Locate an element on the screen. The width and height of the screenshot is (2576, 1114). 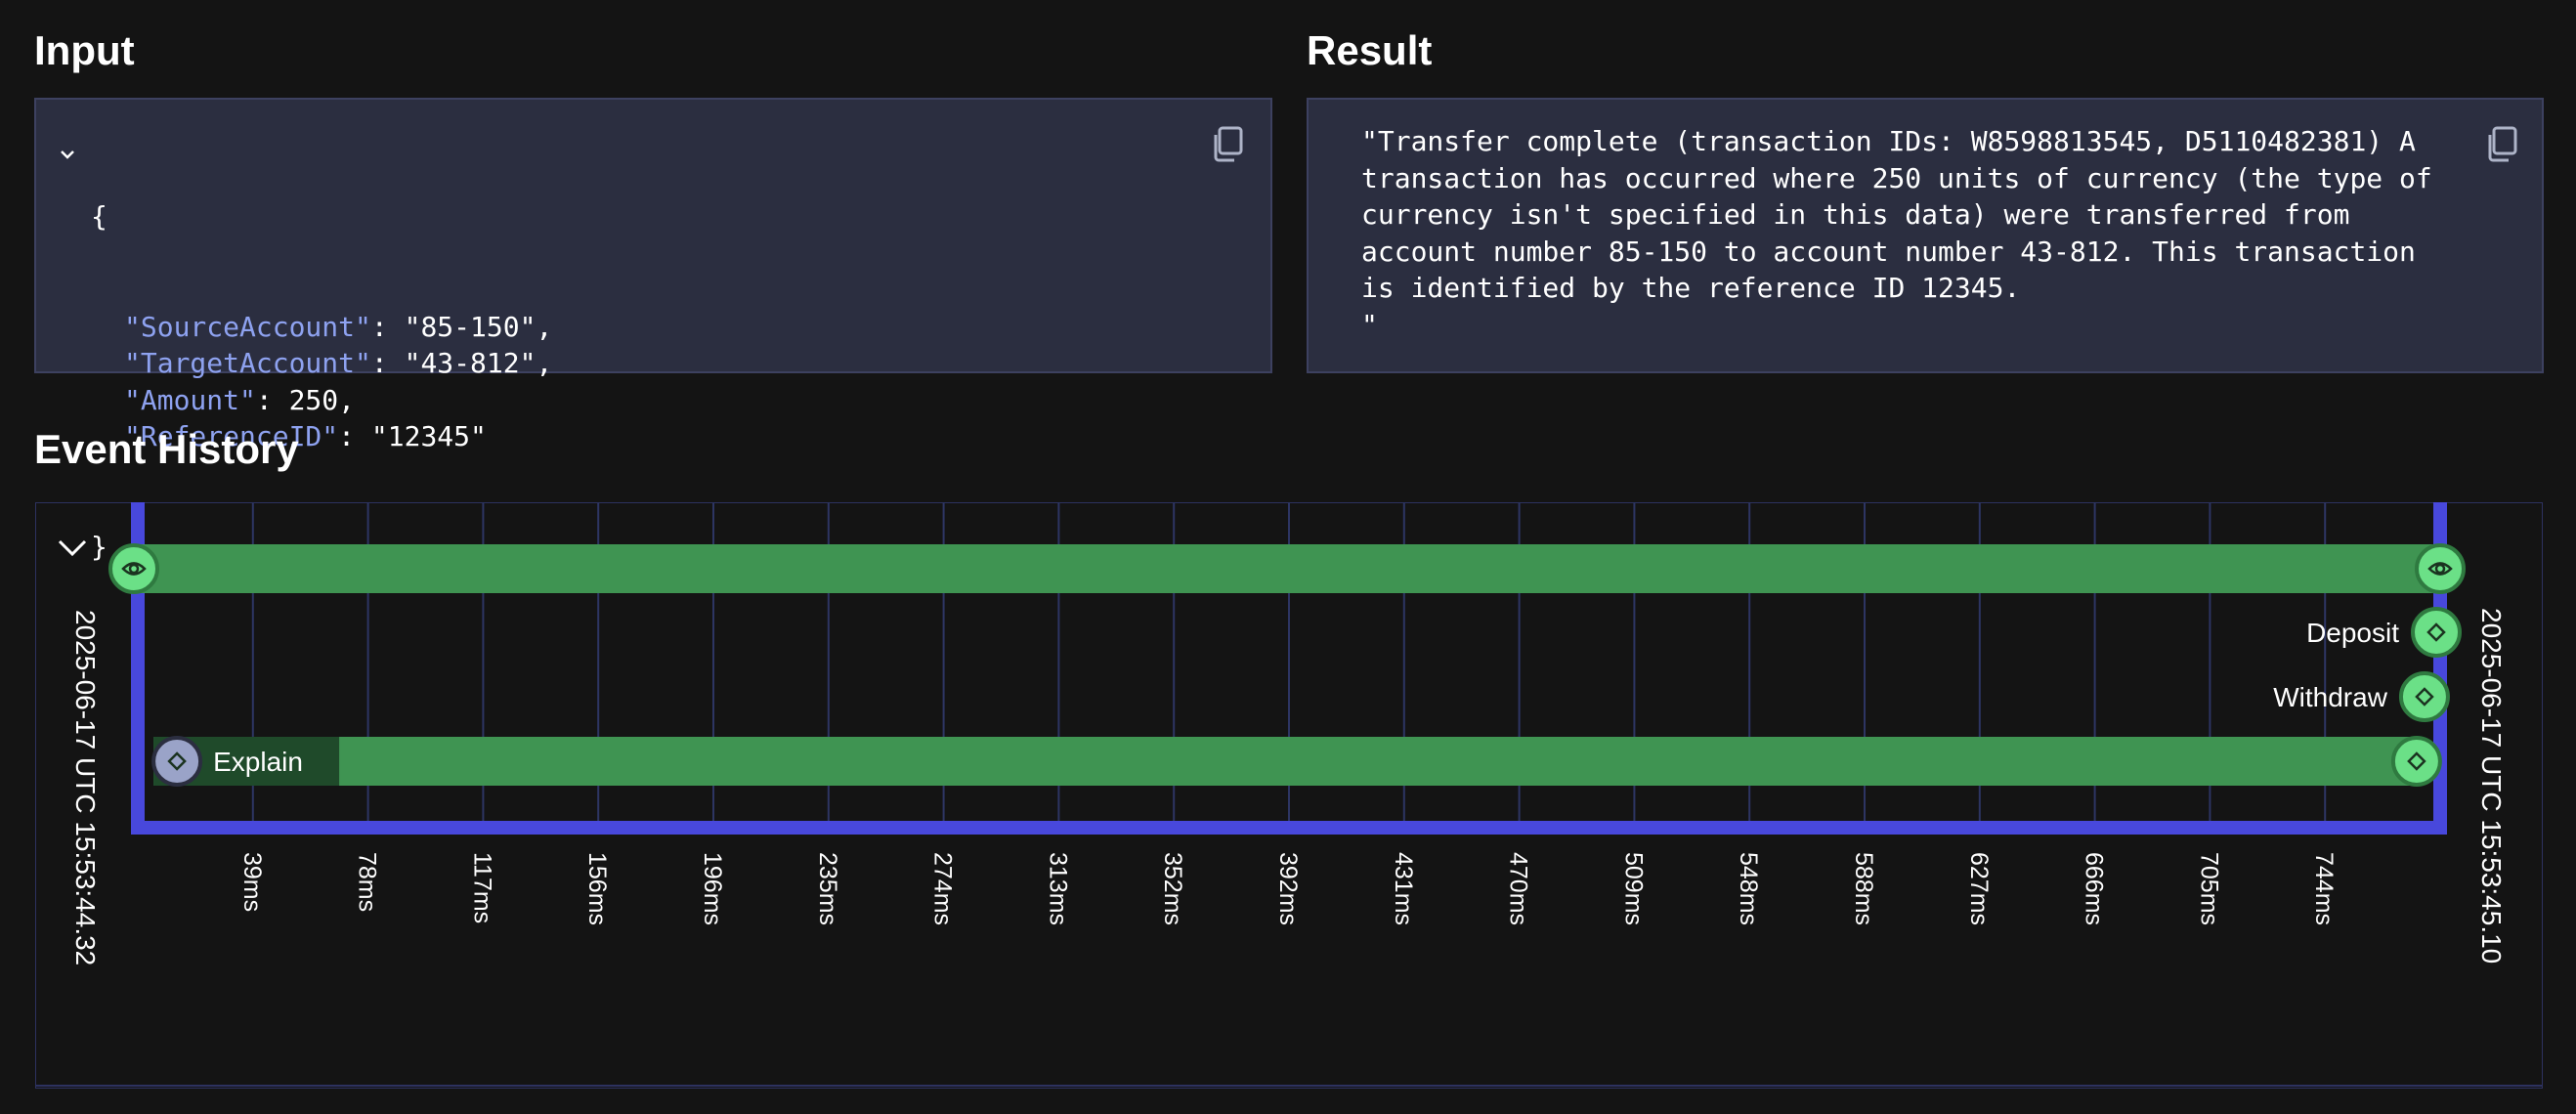
tick-label: 196ms is located at coordinates (712, 888).